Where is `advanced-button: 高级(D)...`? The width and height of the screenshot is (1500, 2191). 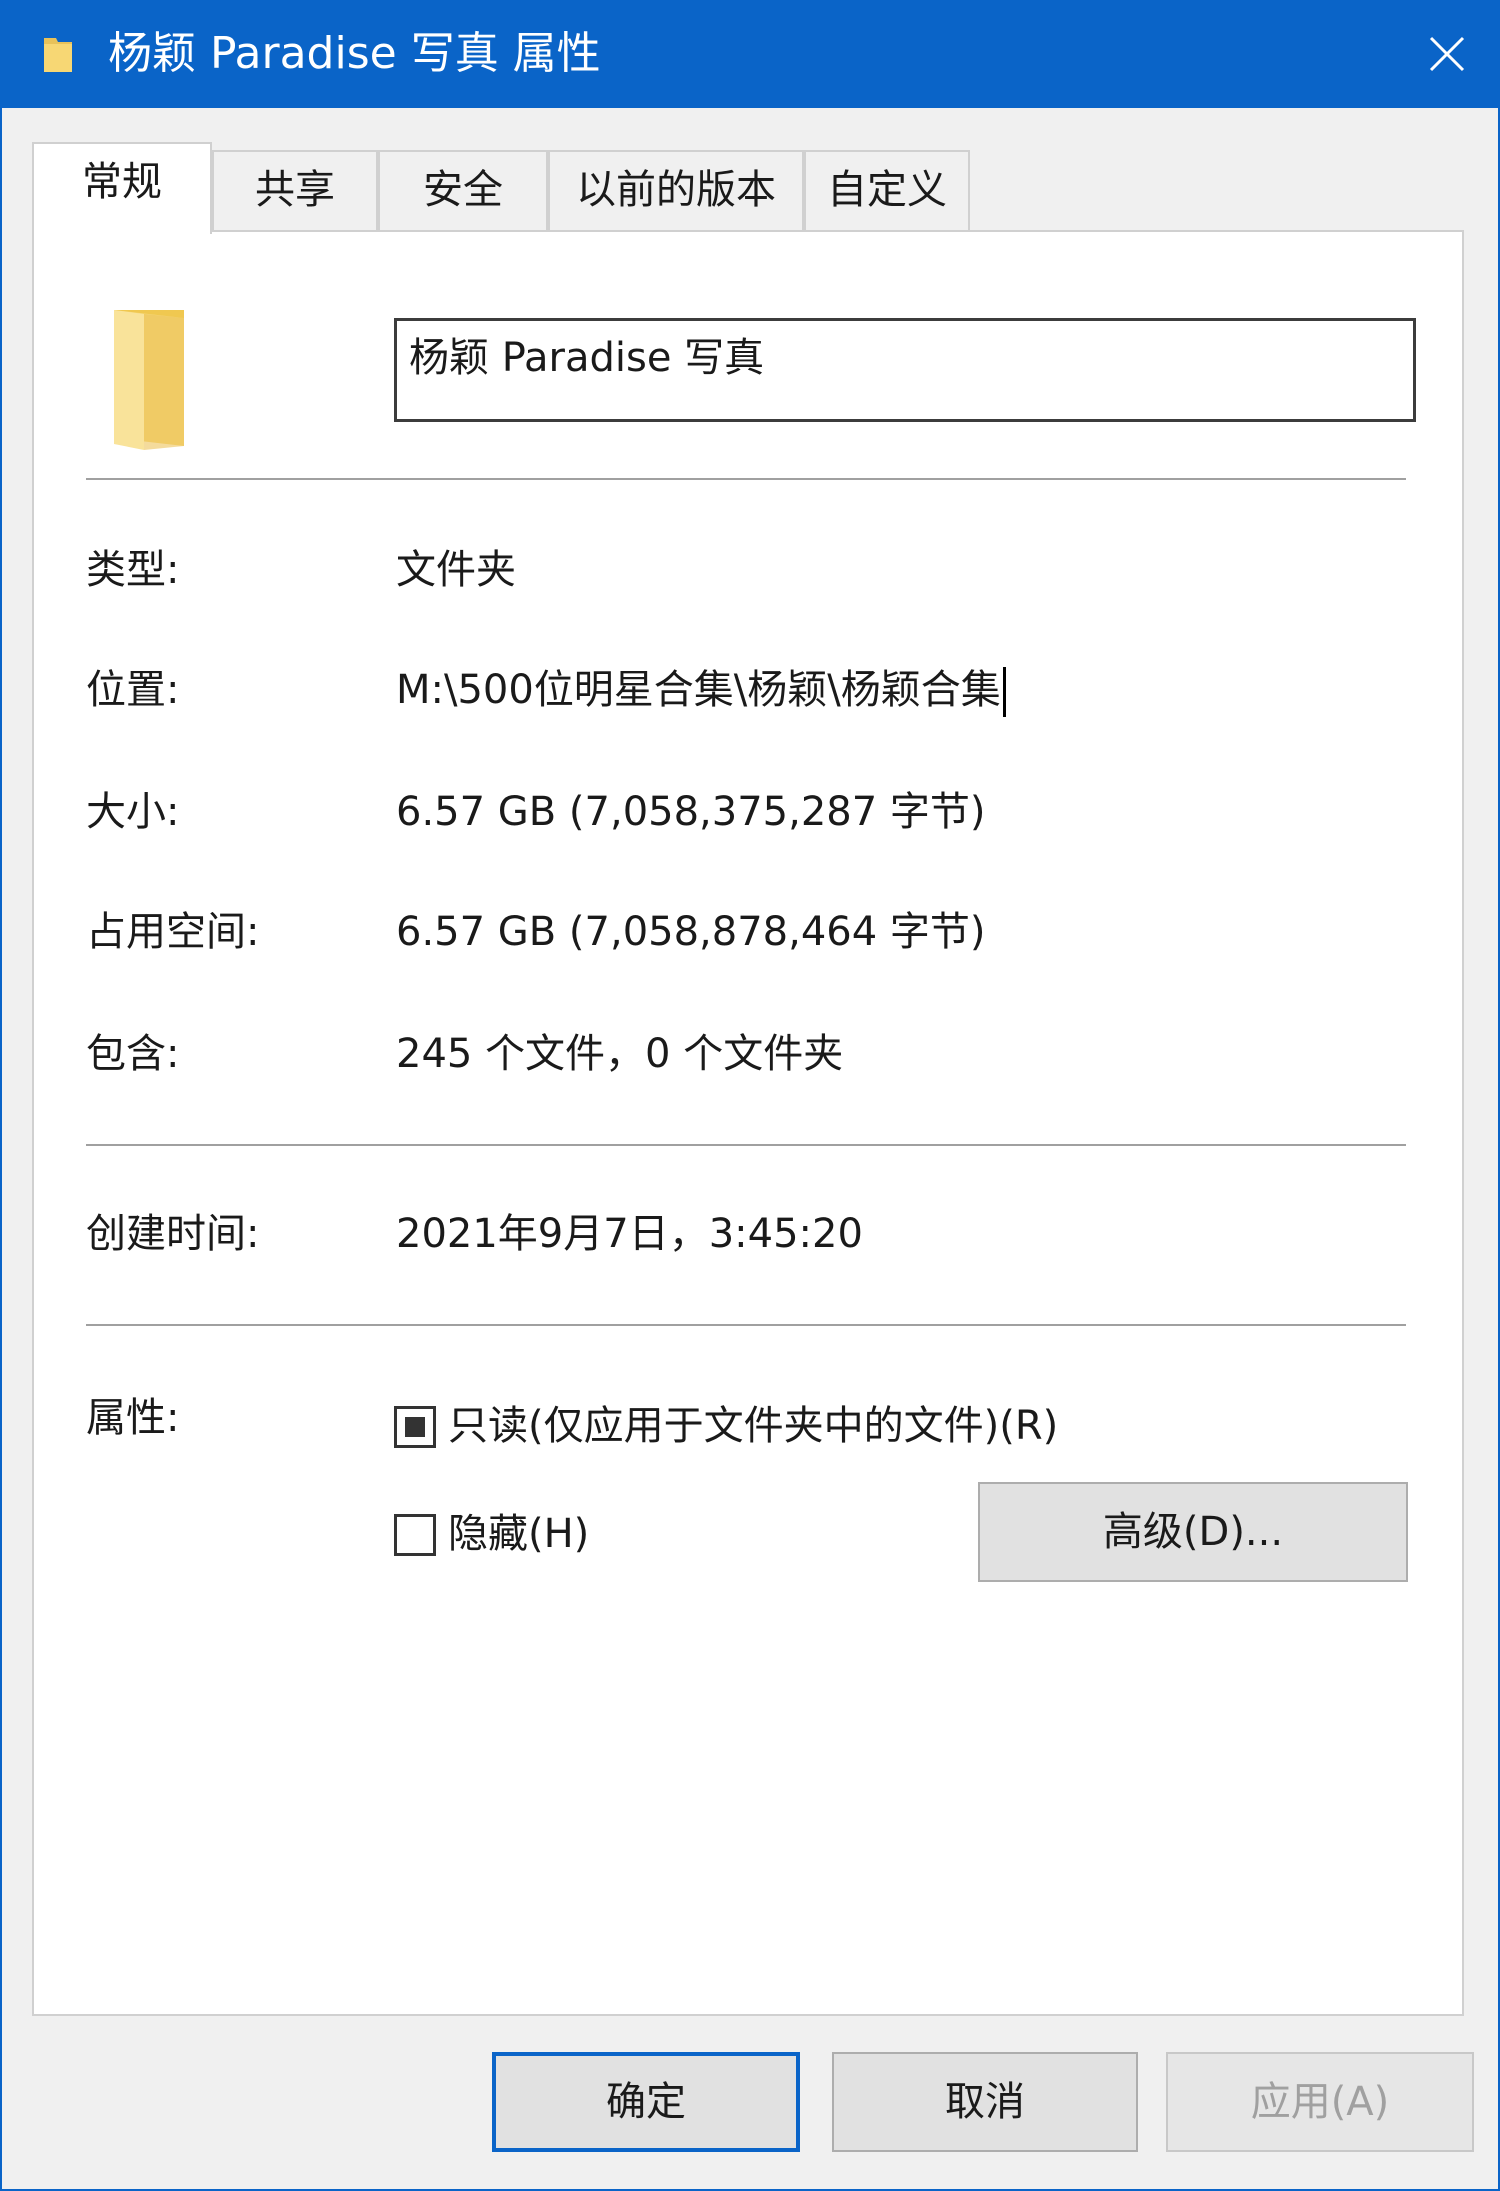 advanced-button: 高级(D)... is located at coordinates (1193, 1532).